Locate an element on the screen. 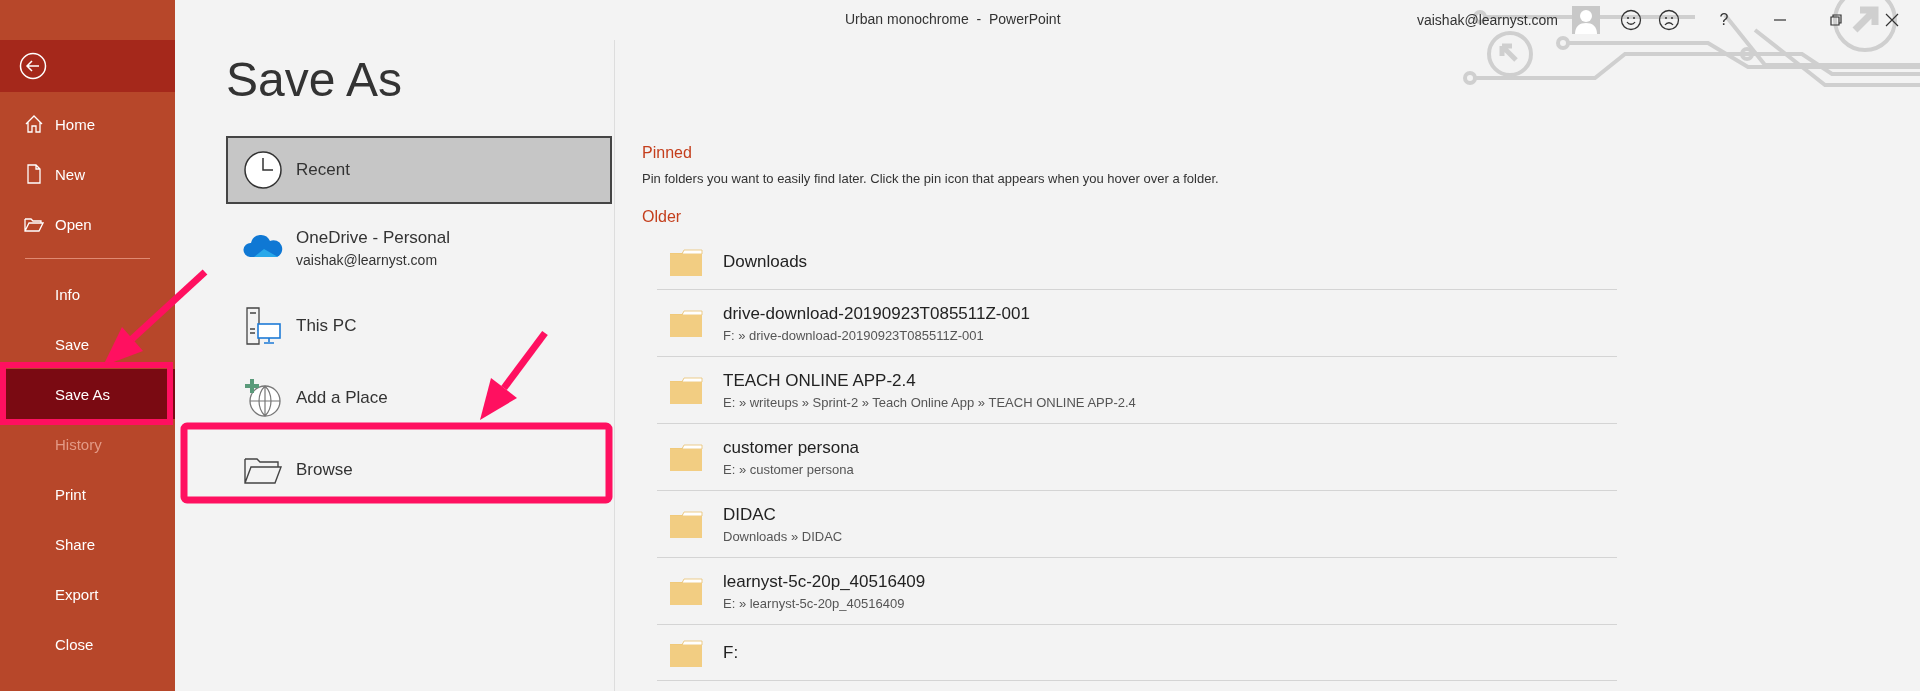 Image resolution: width=1920 pixels, height=691 pixels. menu-item: Export is located at coordinates (87, 594).